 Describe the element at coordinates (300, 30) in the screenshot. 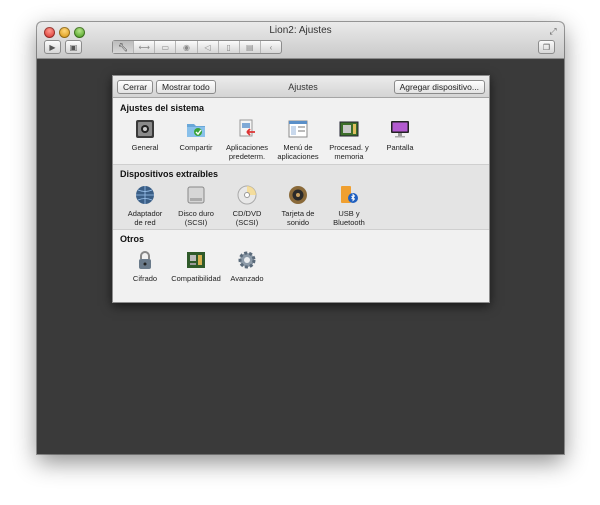

I see `window-title: Lion2: Ajustes` at that location.